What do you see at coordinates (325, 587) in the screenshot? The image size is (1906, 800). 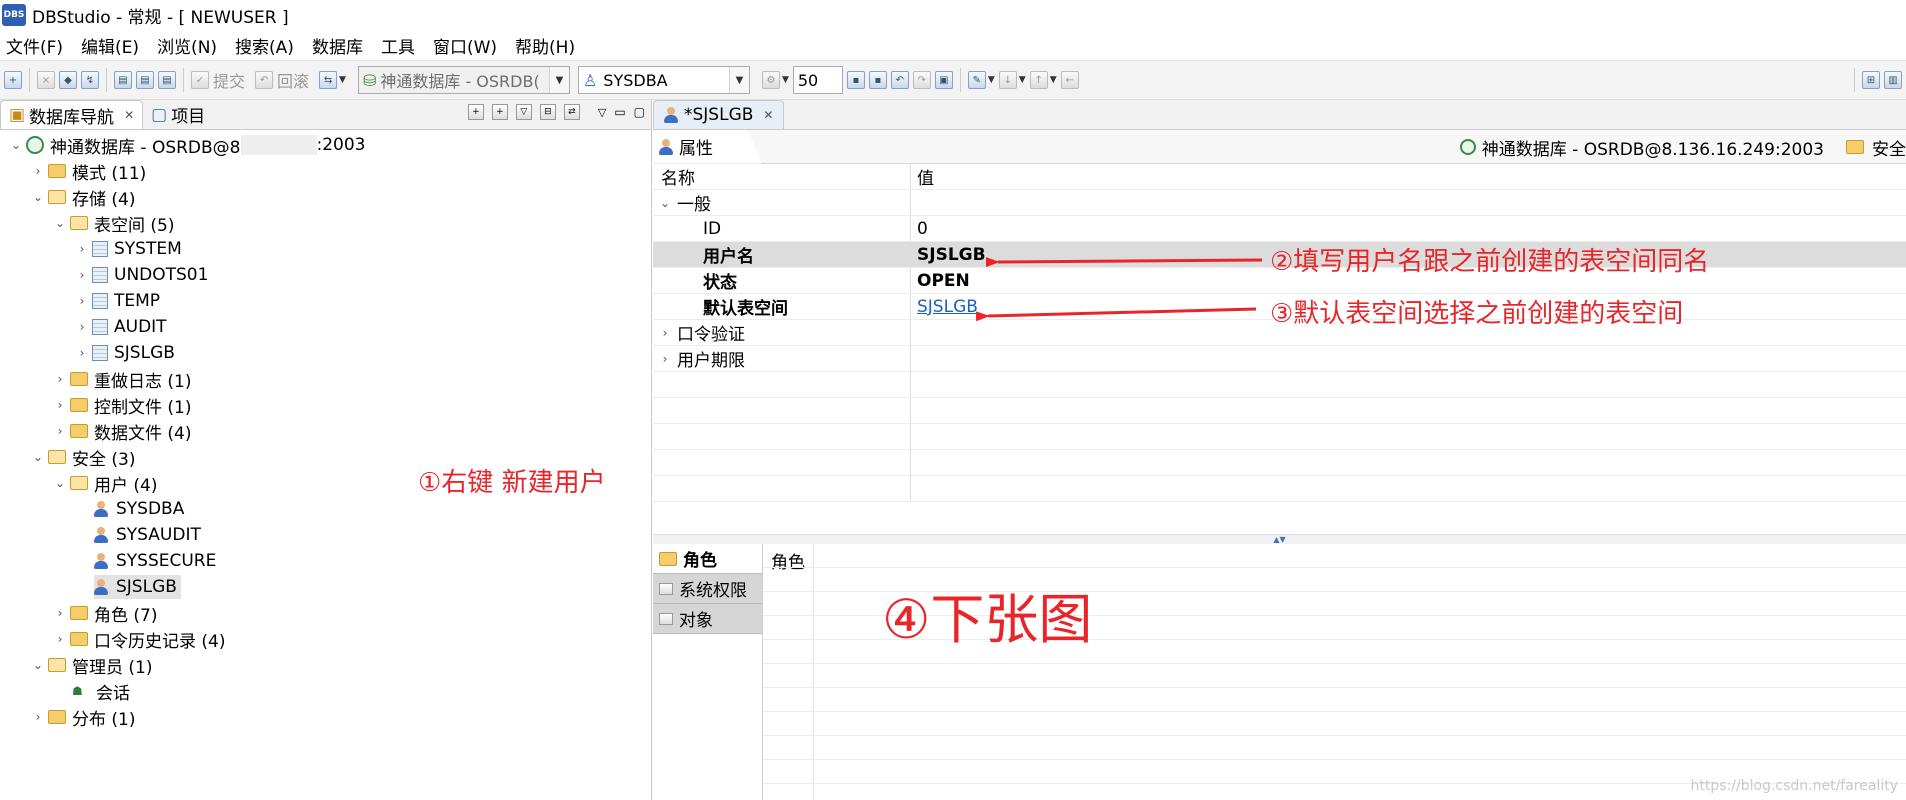 I see `tree-node-user-sjslgb: SJSLGB` at bounding box center [325, 587].